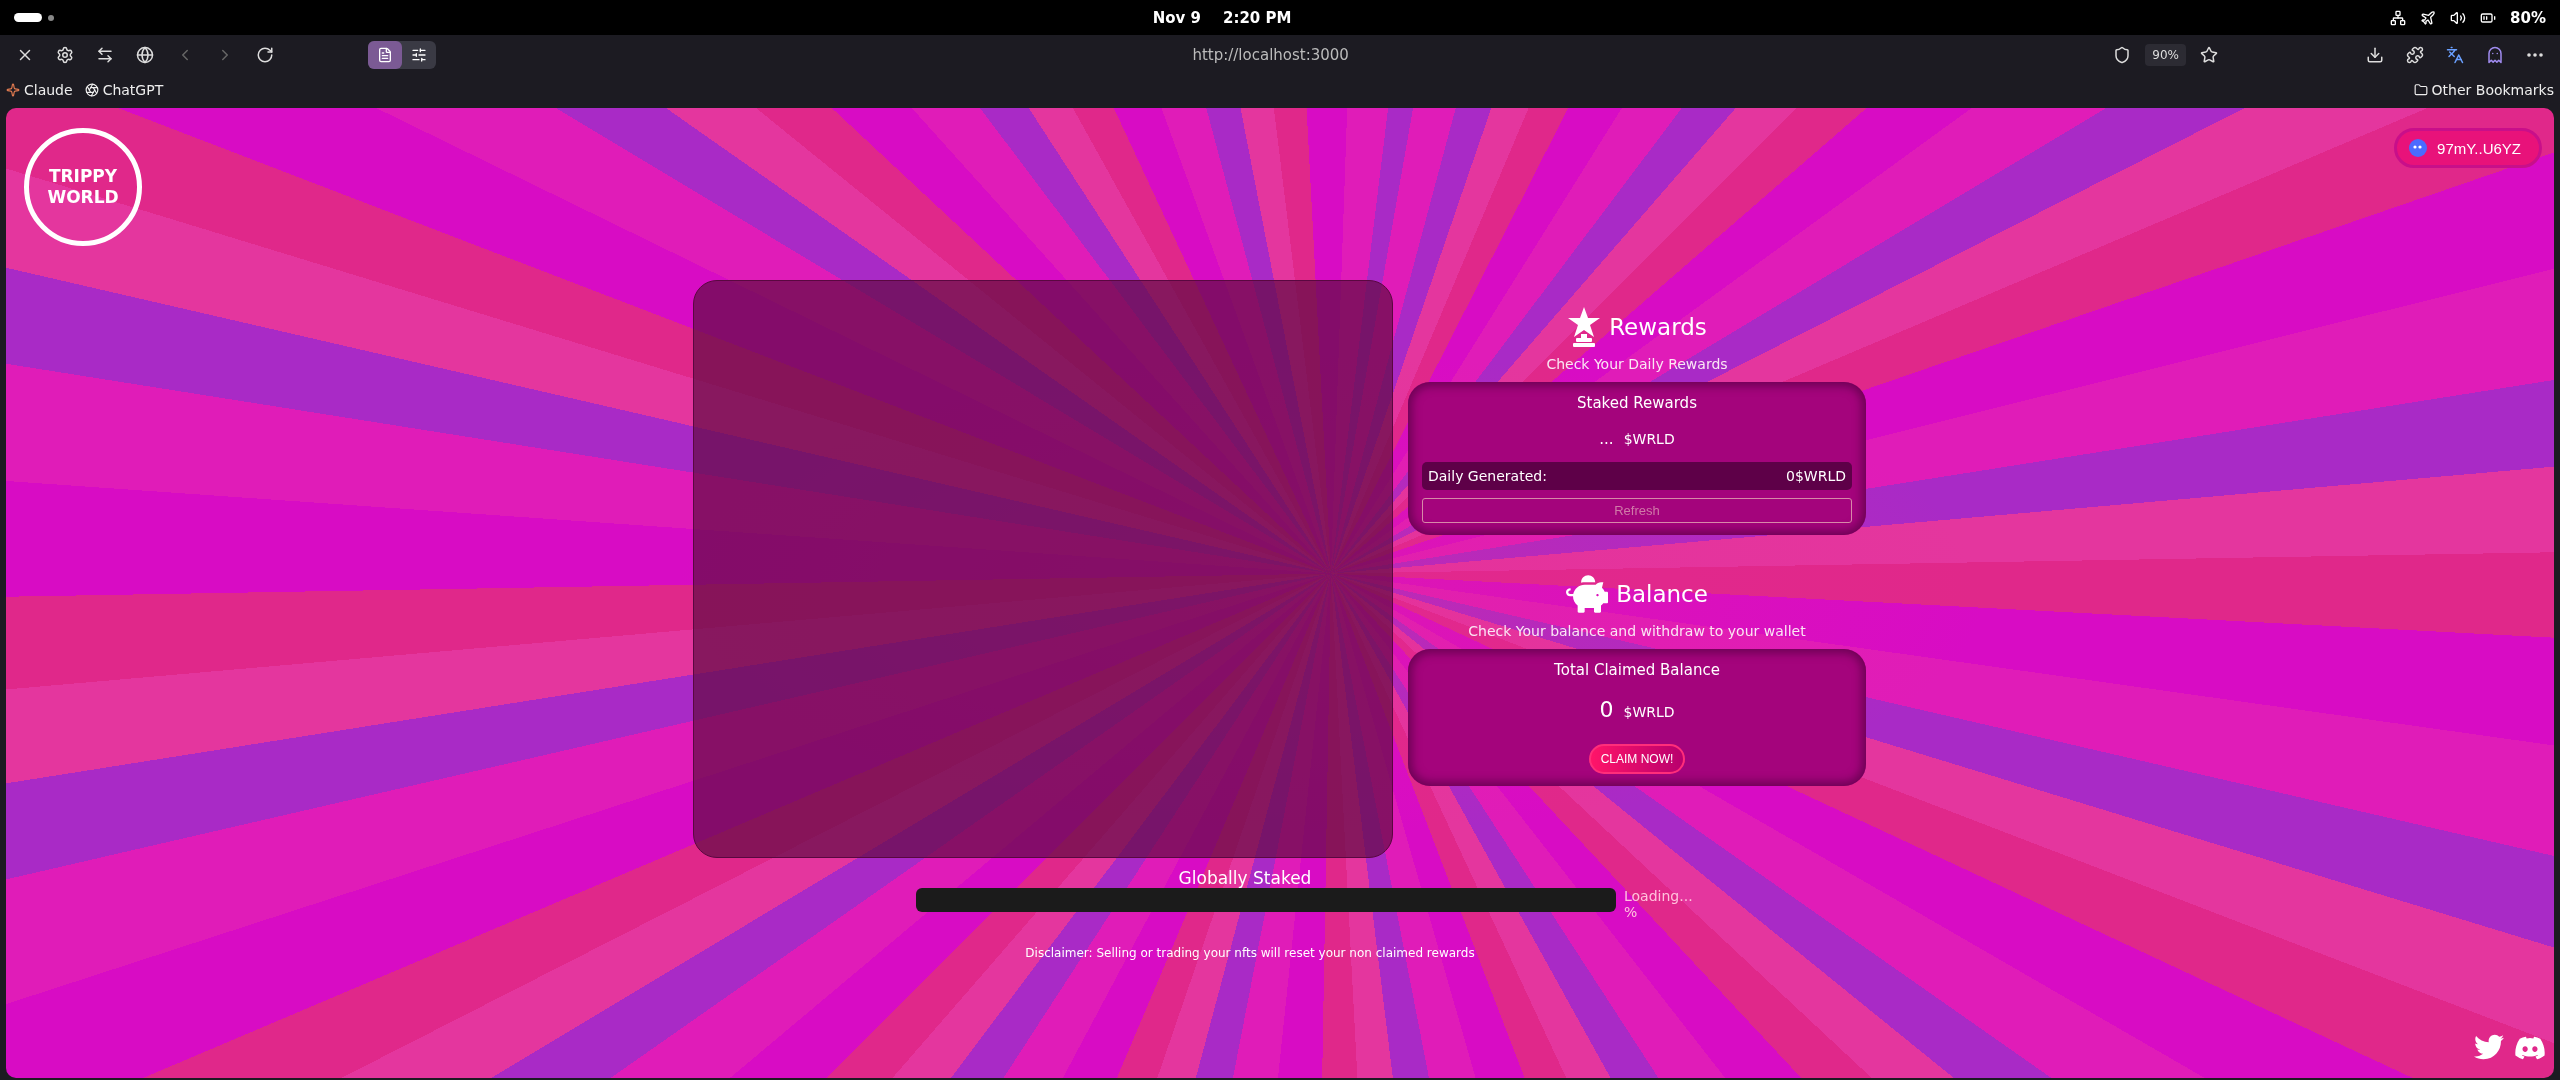  Describe the element at coordinates (2483, 90) in the screenshot. I see `other-bookmarks-link: Other Bookmarks` at that location.